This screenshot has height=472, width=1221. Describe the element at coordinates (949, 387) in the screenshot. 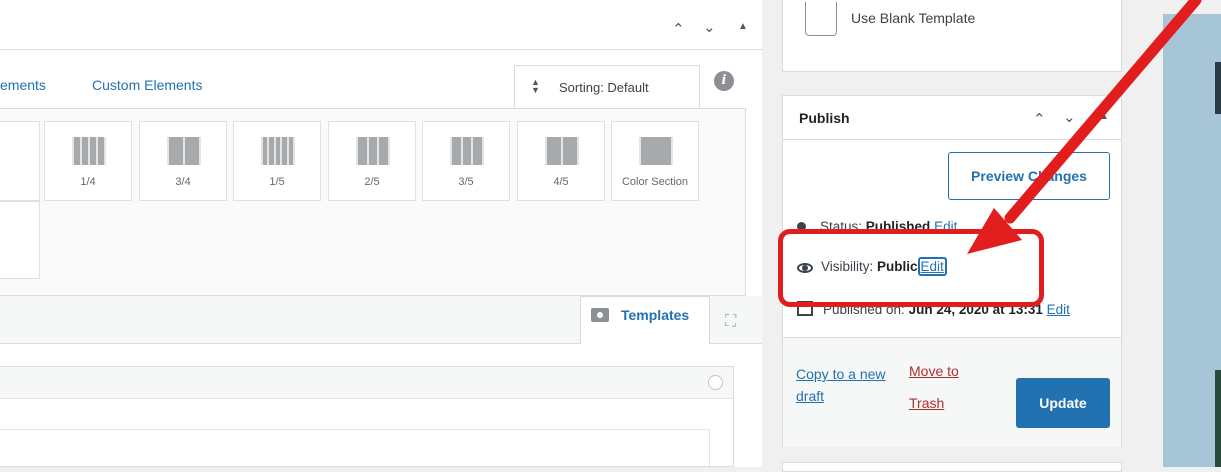

I see `move-to-trash-link: Move to Trash` at that location.